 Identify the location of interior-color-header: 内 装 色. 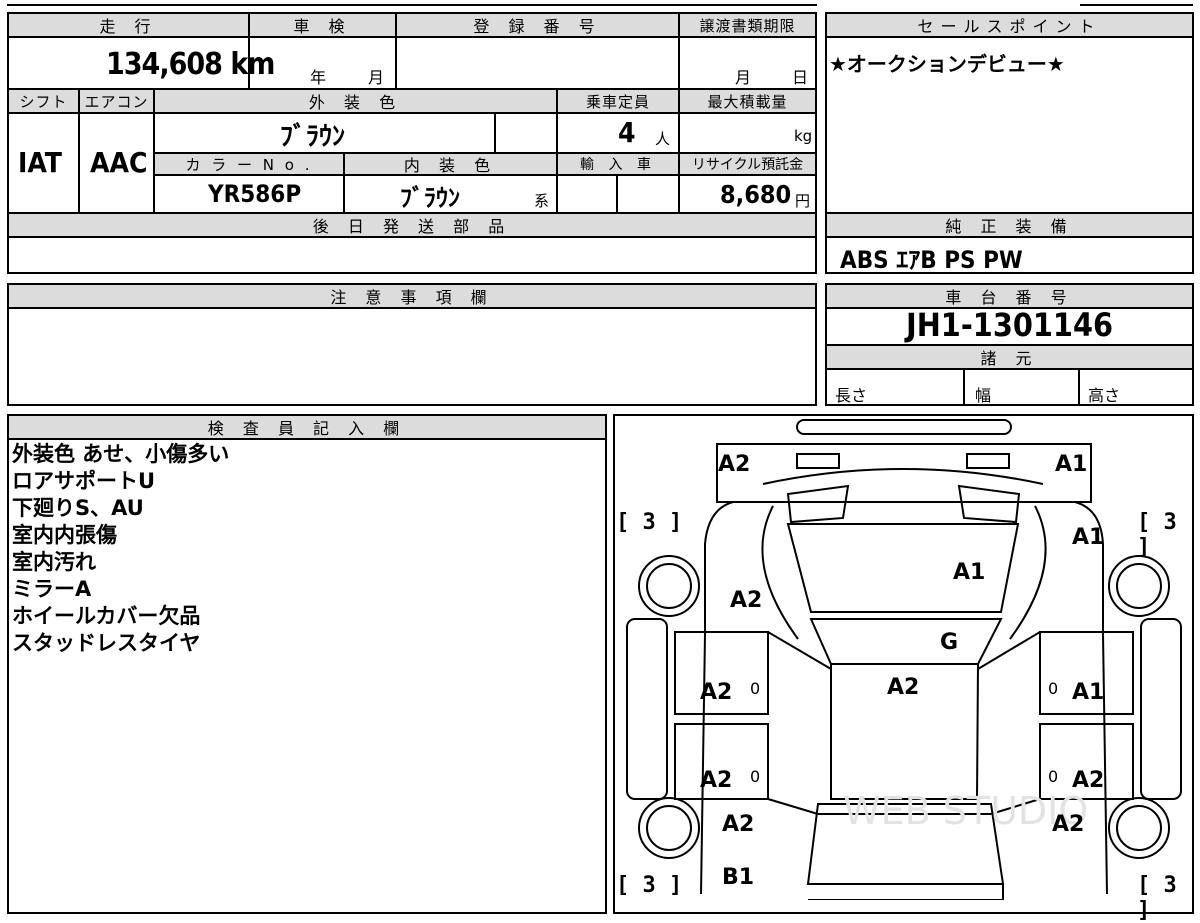
(450, 164).